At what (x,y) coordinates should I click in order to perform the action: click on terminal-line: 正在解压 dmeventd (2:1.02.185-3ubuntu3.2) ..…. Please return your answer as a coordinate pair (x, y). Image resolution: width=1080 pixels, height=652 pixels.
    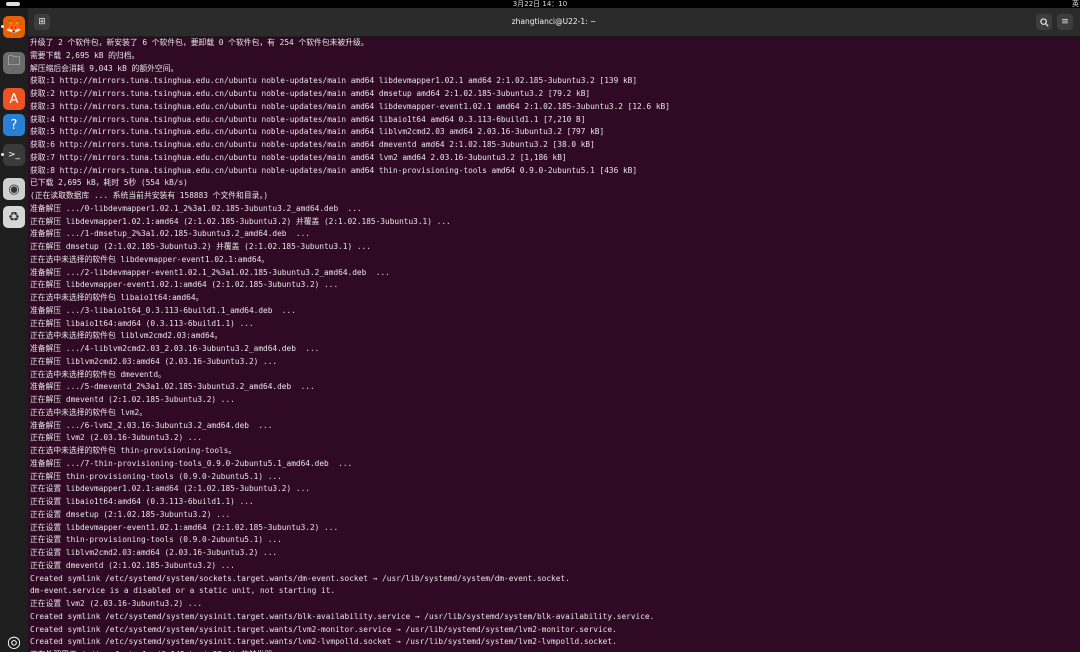
    Looking at the image, I should click on (132, 399).